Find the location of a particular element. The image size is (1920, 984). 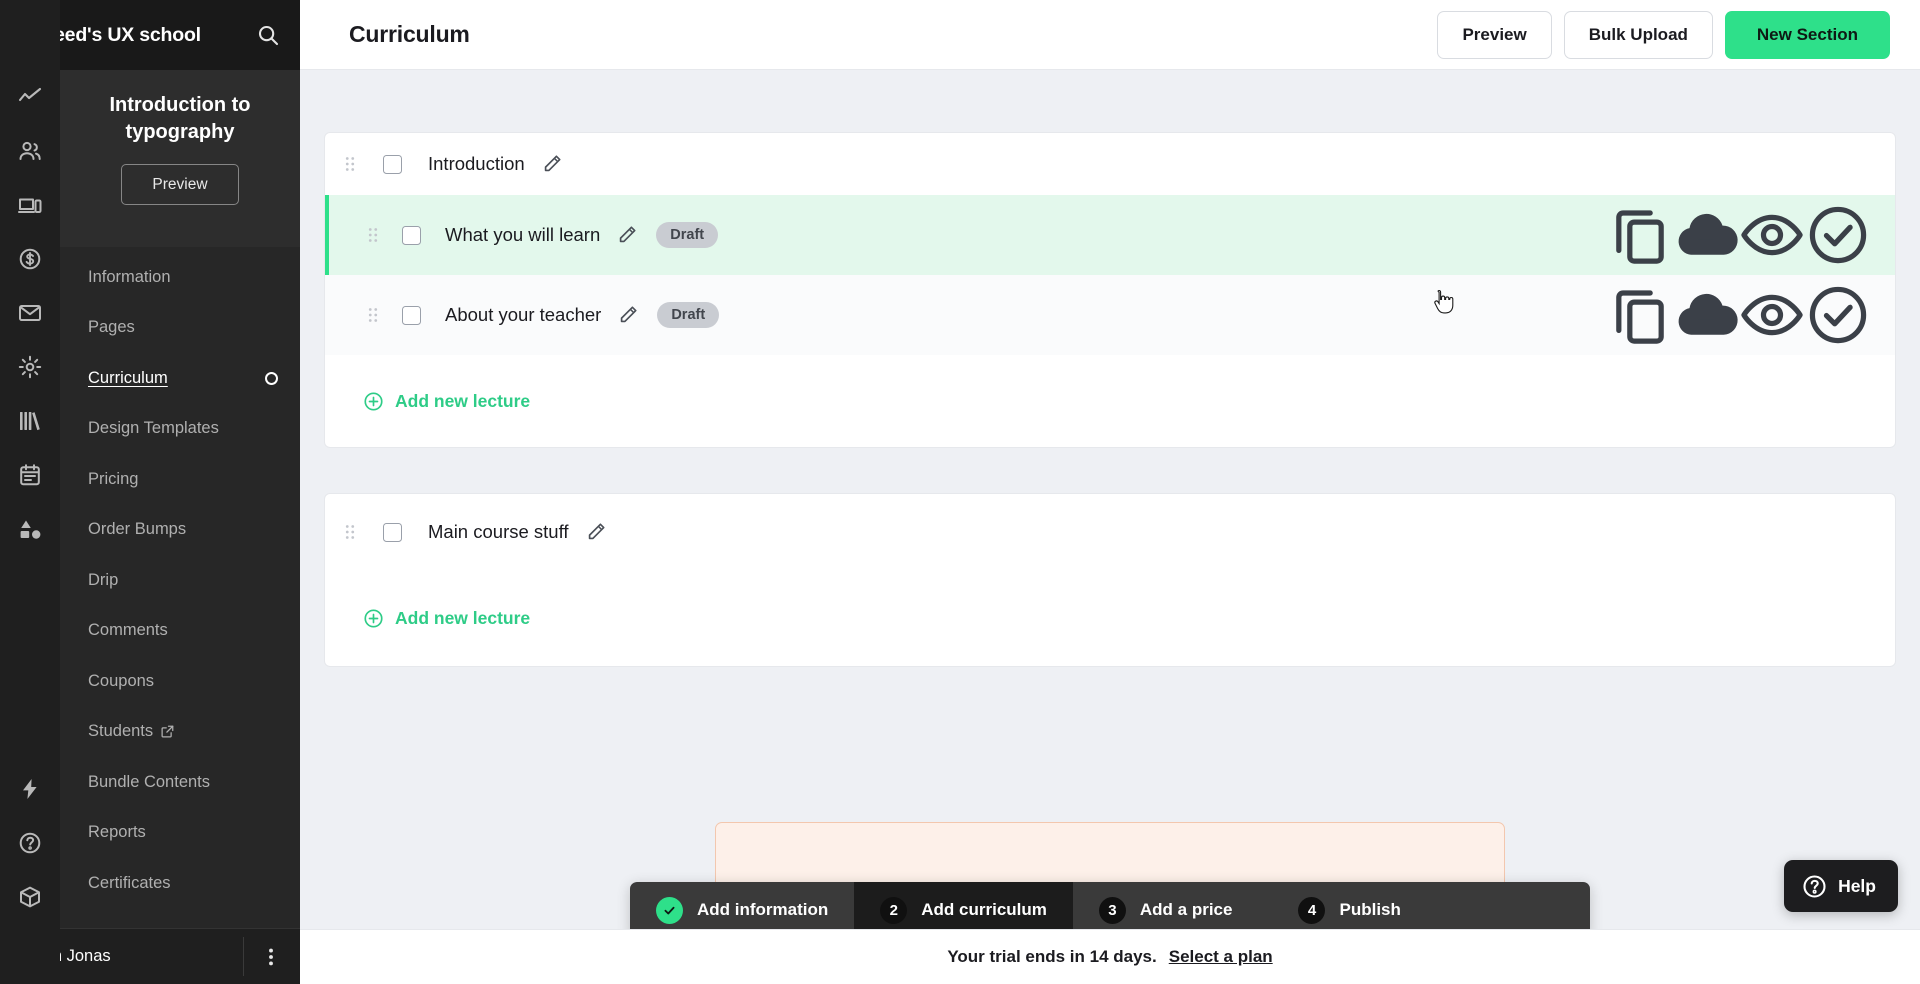

sidebar-item-design-templates: Design Templates is located at coordinates (180, 429).